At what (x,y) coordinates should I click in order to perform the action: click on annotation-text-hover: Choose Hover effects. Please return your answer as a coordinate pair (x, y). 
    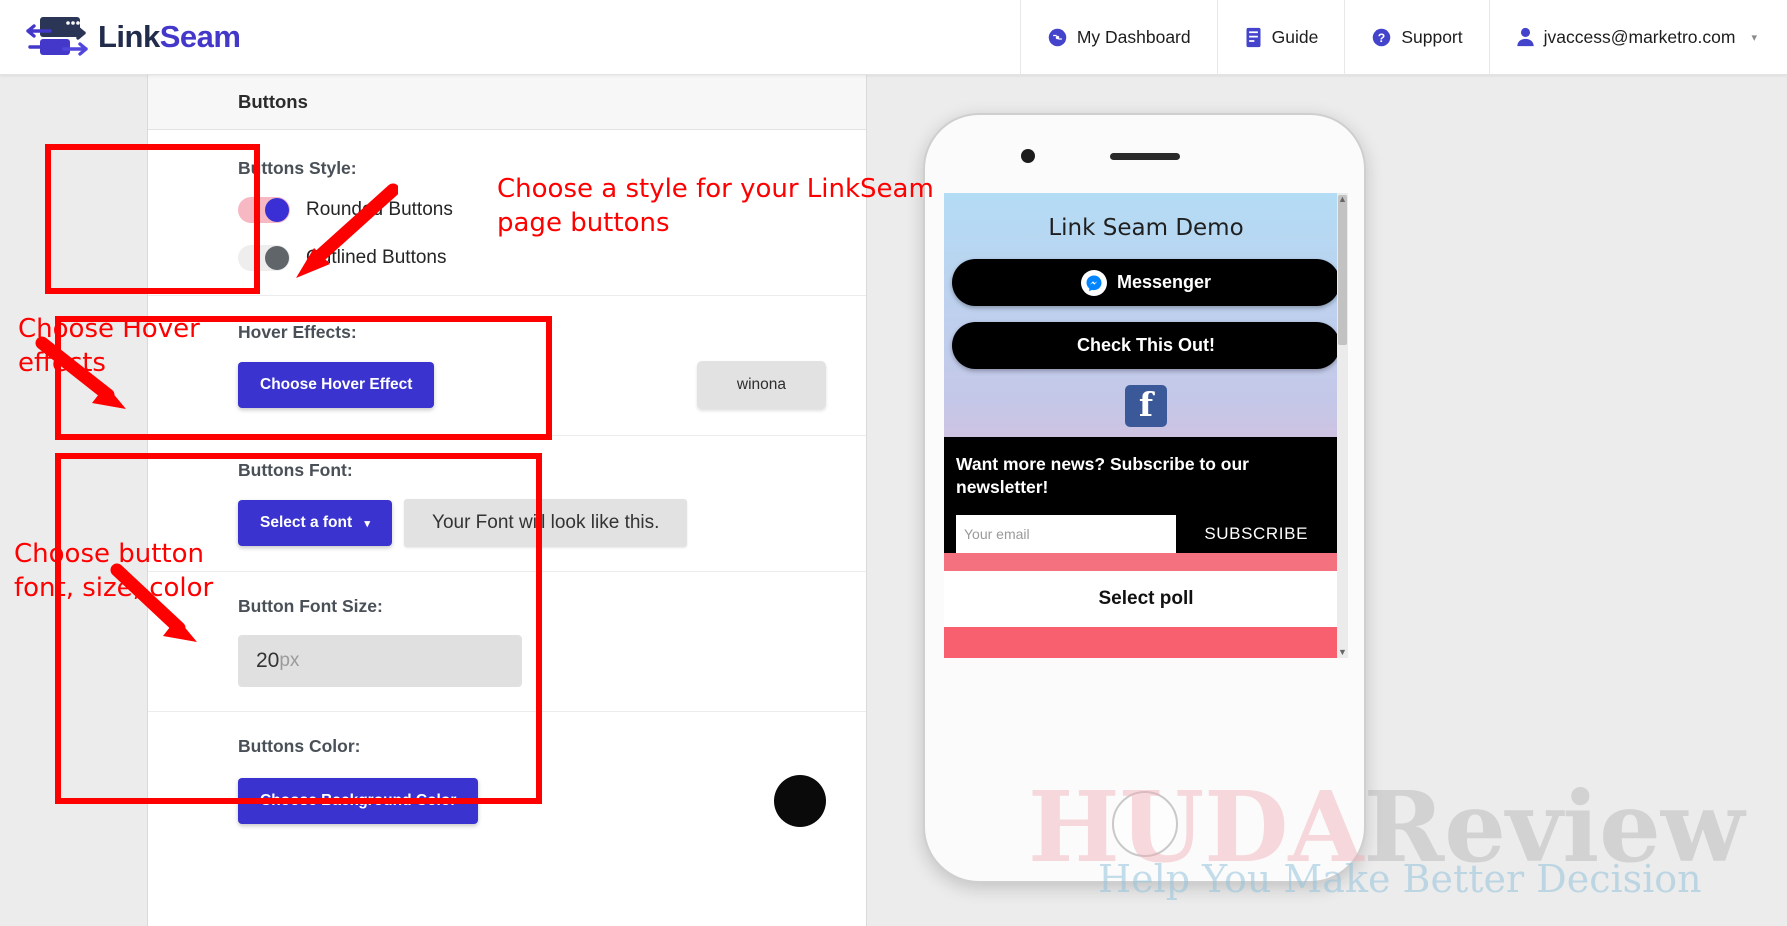
    Looking at the image, I should click on (109, 346).